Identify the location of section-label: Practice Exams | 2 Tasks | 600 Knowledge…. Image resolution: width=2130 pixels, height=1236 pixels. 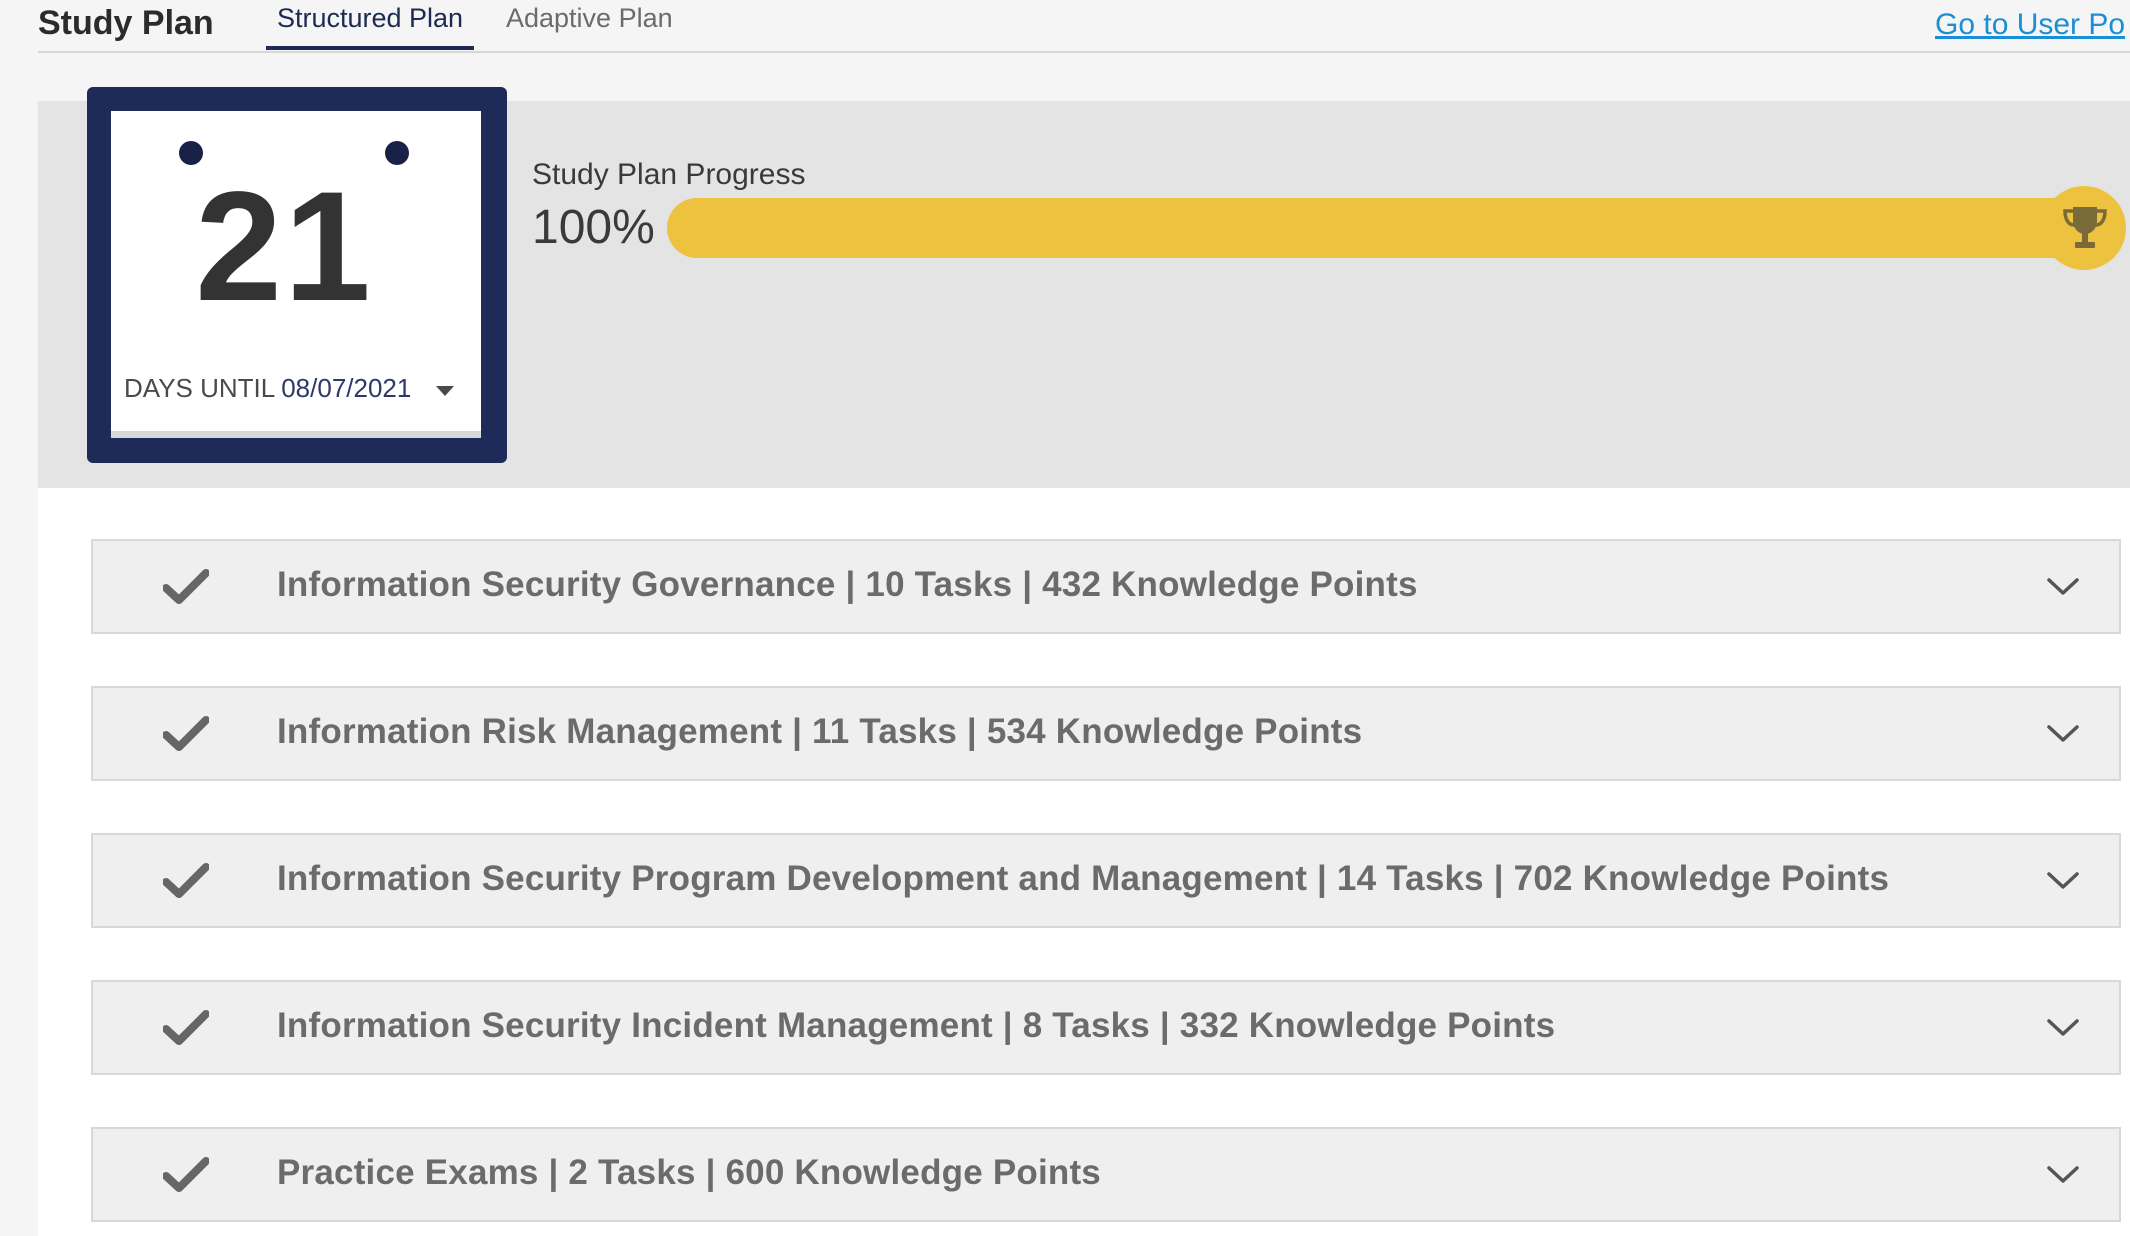
(689, 1172).